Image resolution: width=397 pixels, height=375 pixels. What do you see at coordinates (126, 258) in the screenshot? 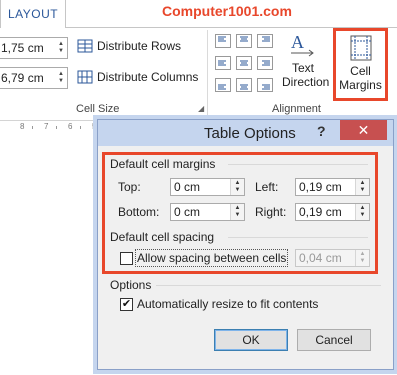
I see `allow-spacing-checkbox` at bounding box center [126, 258].